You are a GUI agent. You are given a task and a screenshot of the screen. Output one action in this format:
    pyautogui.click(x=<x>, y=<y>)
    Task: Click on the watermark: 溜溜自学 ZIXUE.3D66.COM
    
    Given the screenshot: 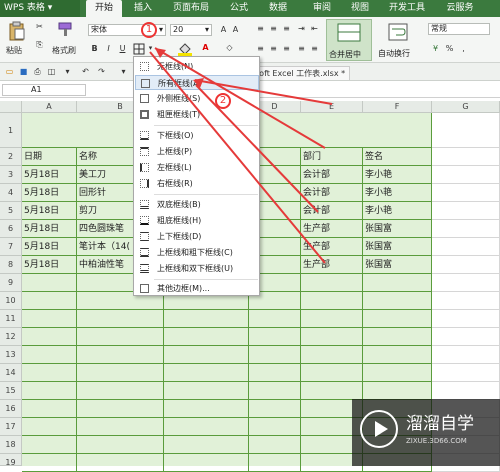 What is the action you would take?
    pyautogui.click(x=426, y=432)
    